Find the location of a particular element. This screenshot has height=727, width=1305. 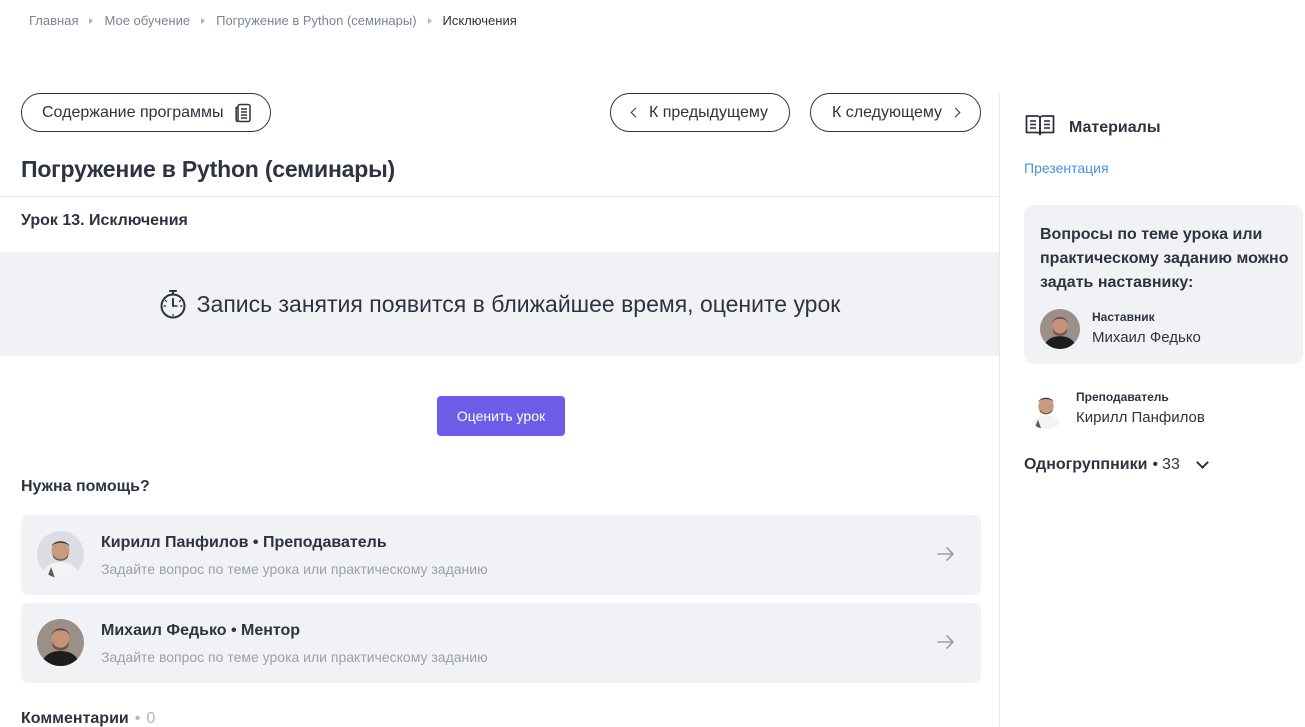

materials-header: Материалы is located at coordinates (1093, 127).